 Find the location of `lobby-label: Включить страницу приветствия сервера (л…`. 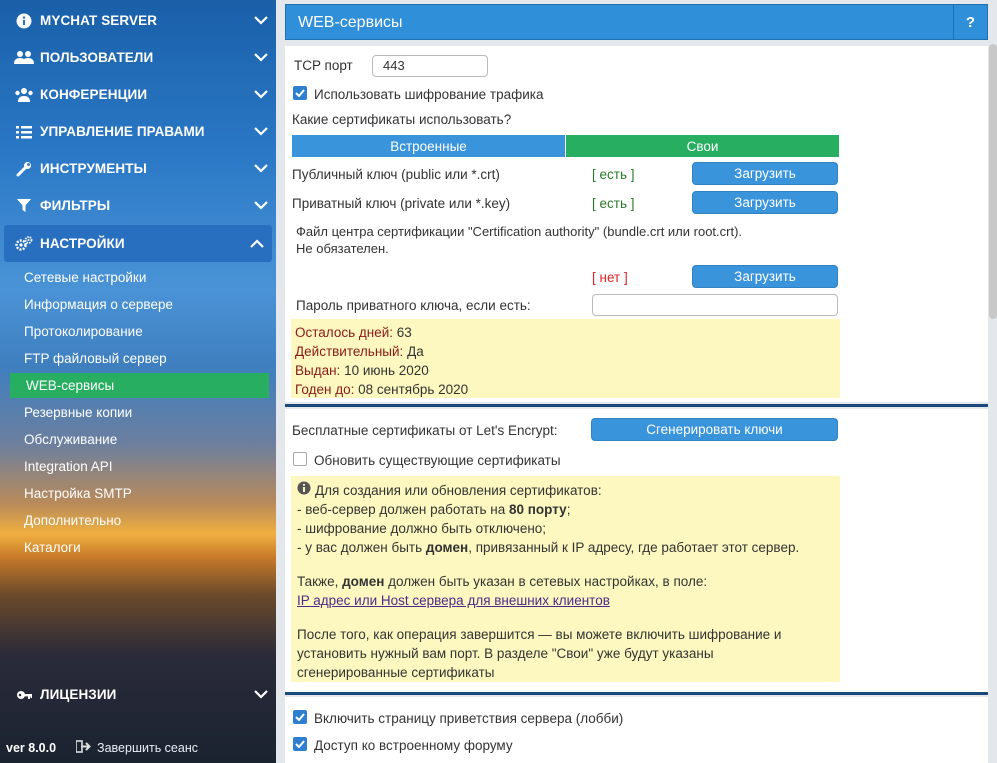

lobby-label: Включить страницу приветствия сервера (л… is located at coordinates (469, 718).